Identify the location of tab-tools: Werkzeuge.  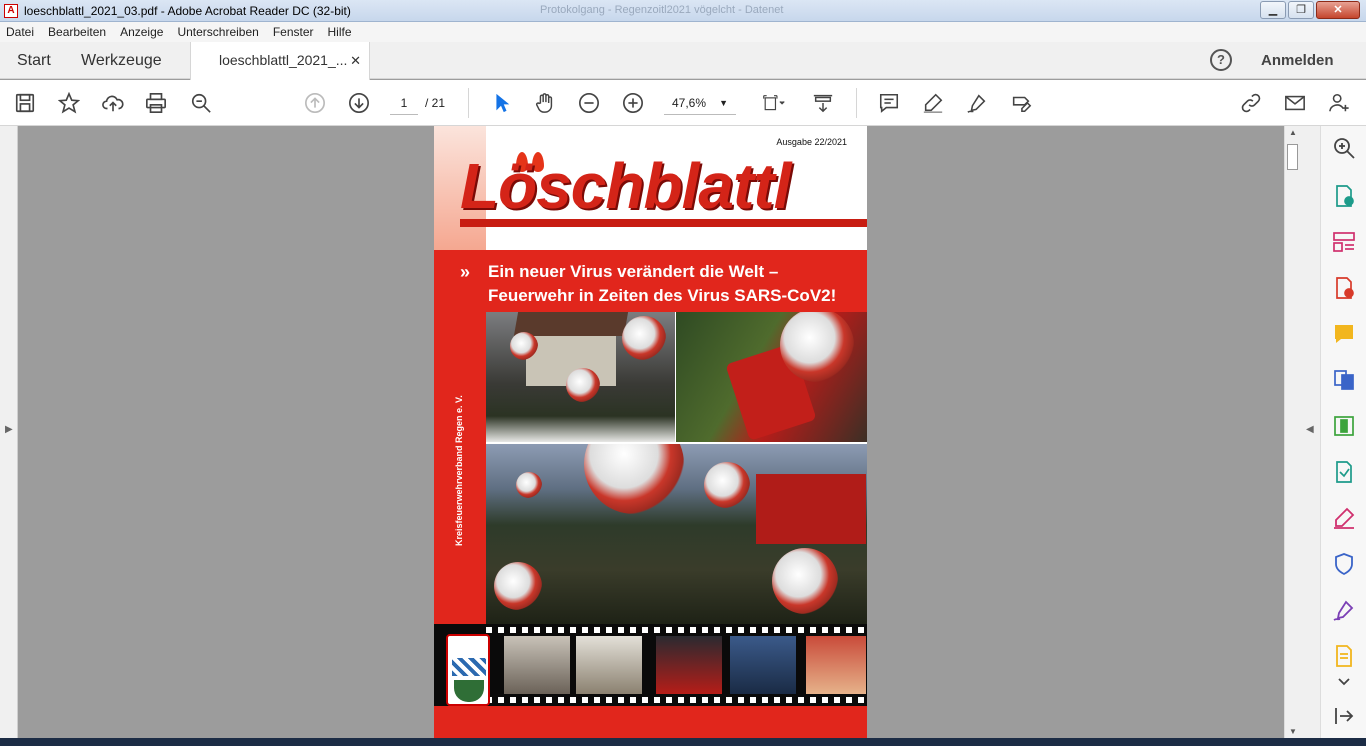
(121, 60).